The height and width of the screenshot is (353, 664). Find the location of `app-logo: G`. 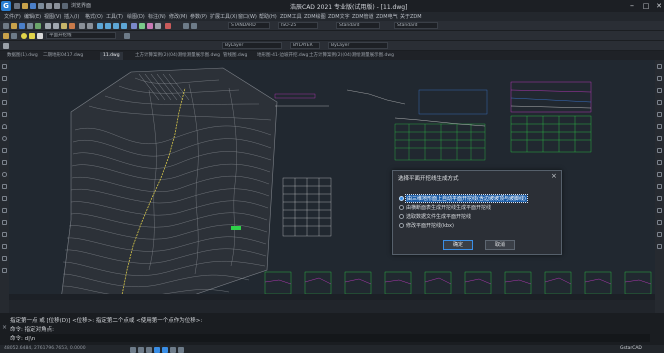

app-logo: G is located at coordinates (6, 6).